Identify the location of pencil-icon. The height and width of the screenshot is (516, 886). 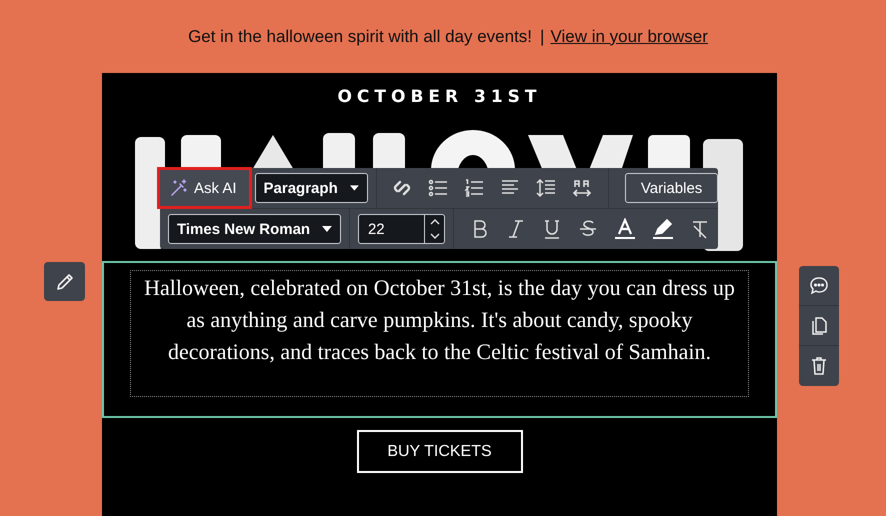
(64, 282).